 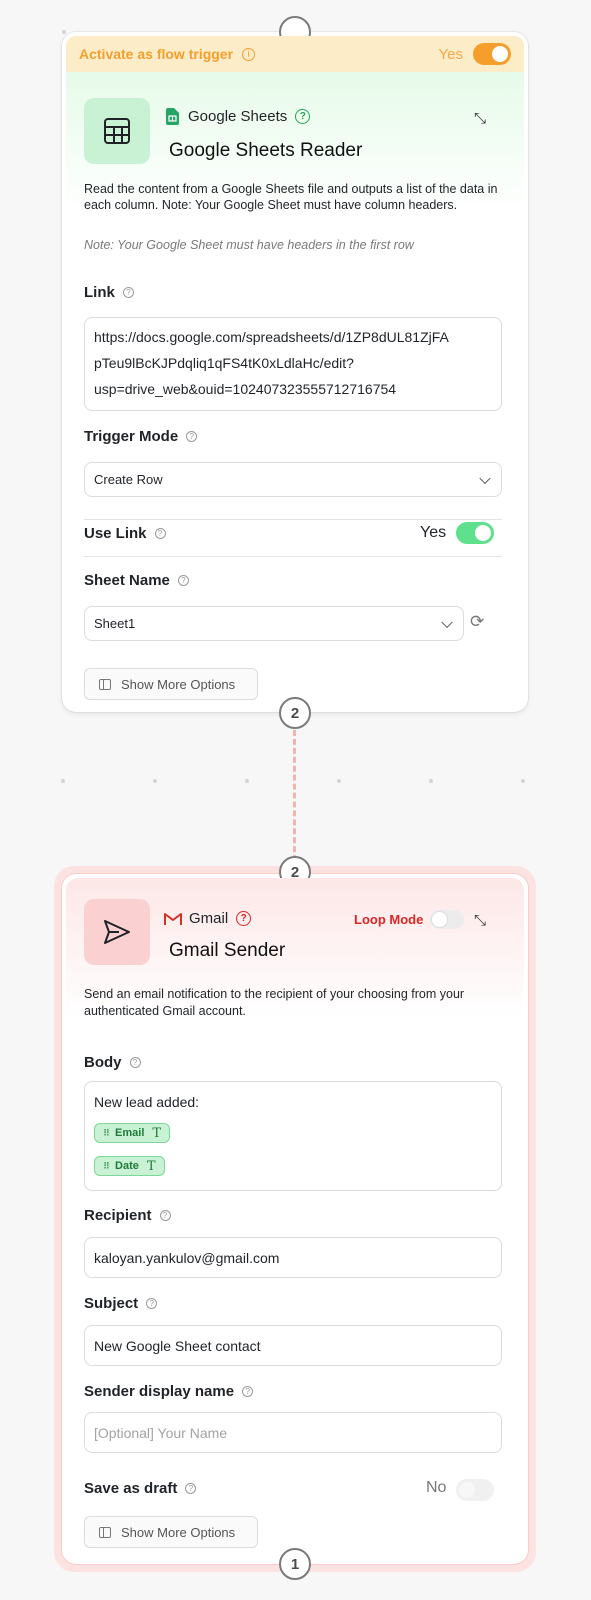 What do you see at coordinates (121, 1303) in the screenshot?
I see `subject-label: Subject?` at bounding box center [121, 1303].